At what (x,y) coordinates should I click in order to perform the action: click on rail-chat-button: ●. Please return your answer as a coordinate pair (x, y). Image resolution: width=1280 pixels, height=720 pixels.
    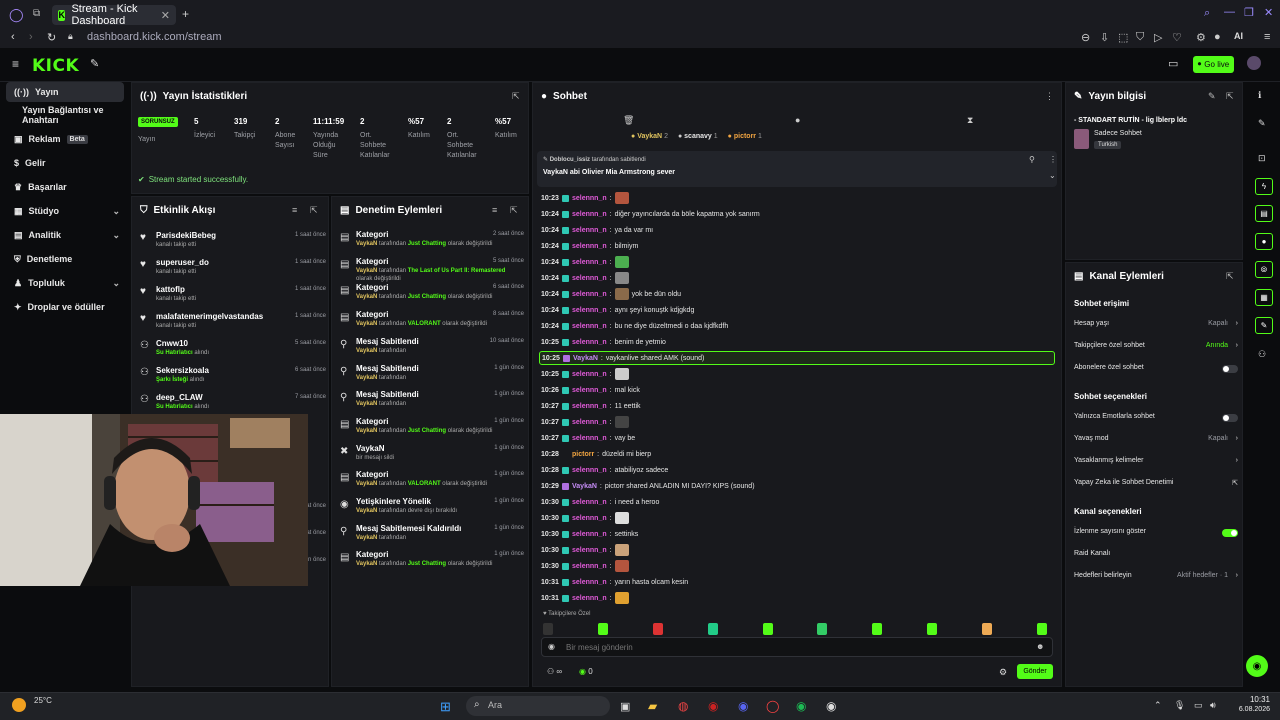
    Looking at the image, I should click on (1264, 241).